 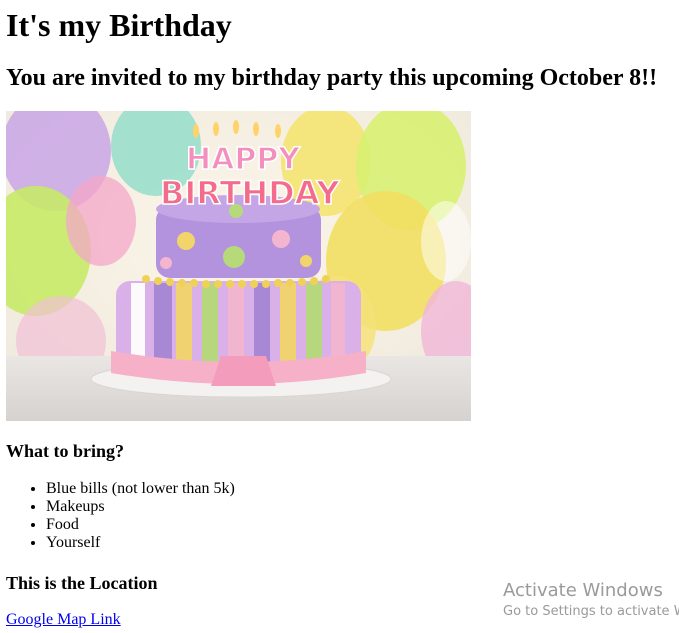 What do you see at coordinates (140, 489) in the screenshot?
I see `list-item: Blue bills (not lower than 5k)` at bounding box center [140, 489].